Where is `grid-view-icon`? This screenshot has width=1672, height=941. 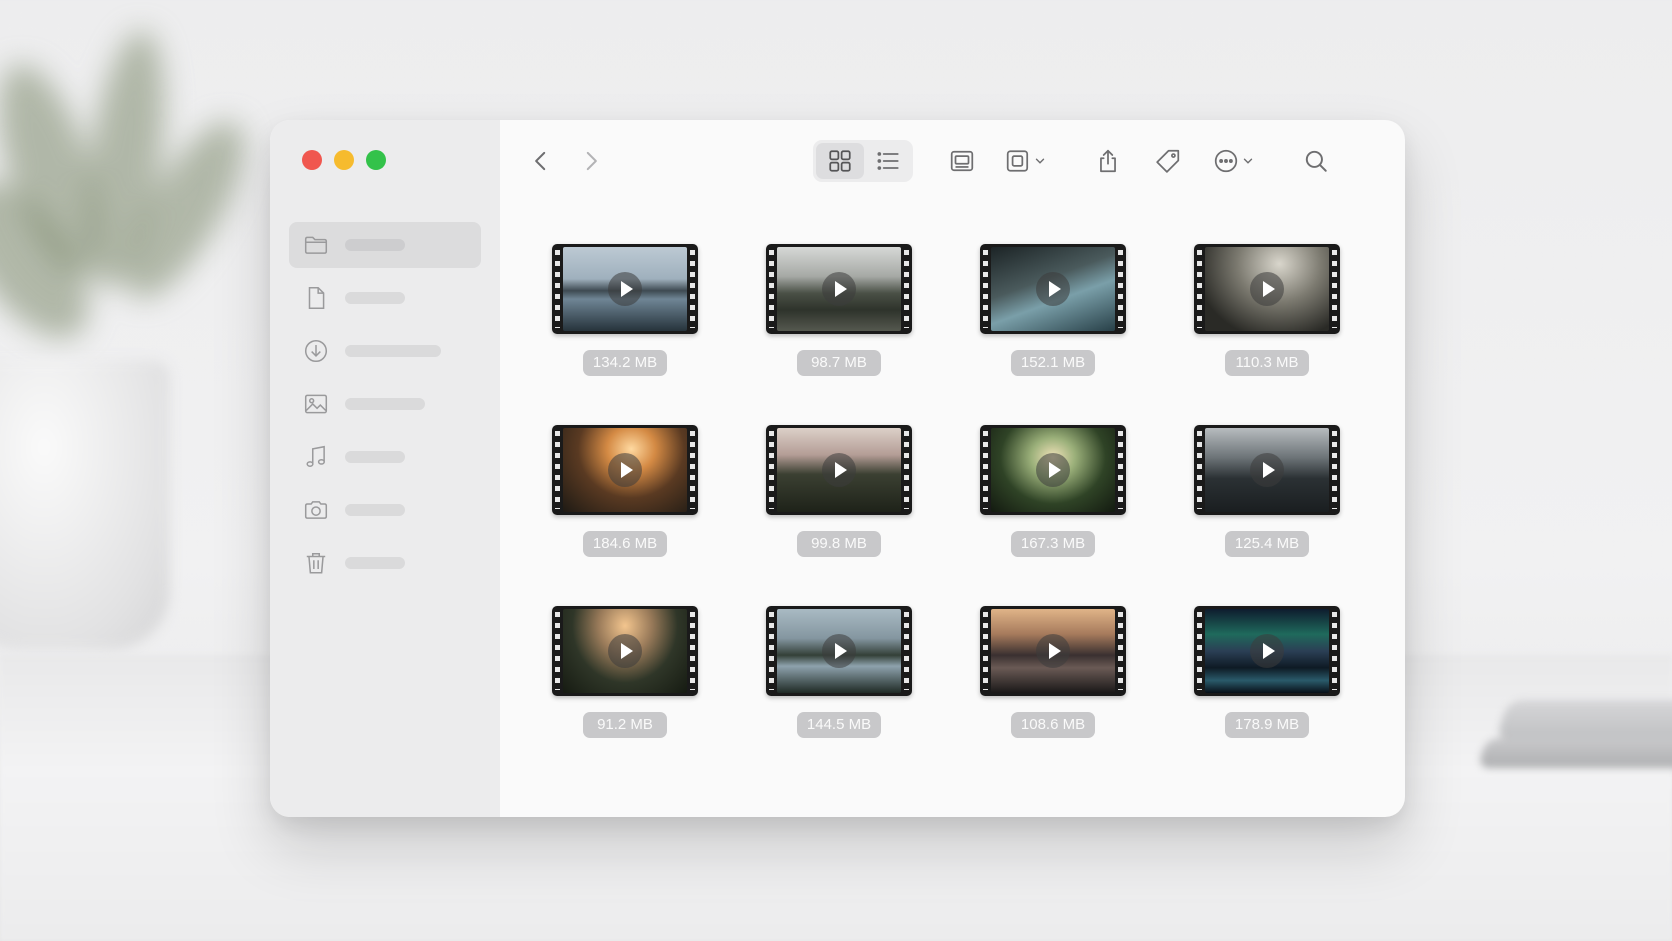 grid-view-icon is located at coordinates (840, 161).